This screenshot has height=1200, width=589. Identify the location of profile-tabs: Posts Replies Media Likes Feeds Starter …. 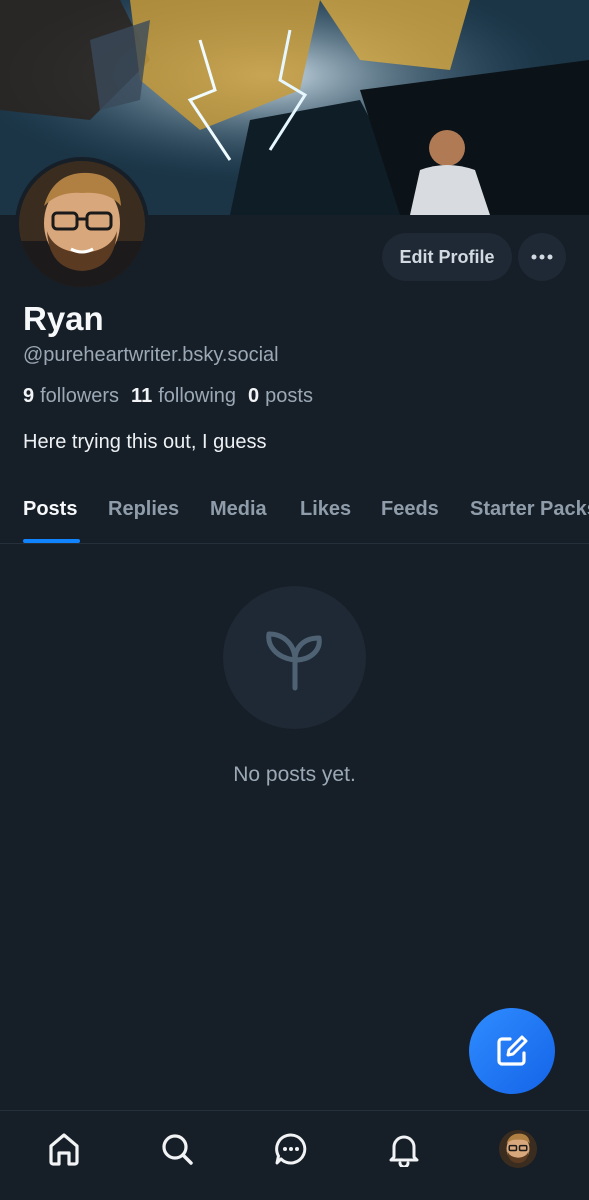
(294, 517).